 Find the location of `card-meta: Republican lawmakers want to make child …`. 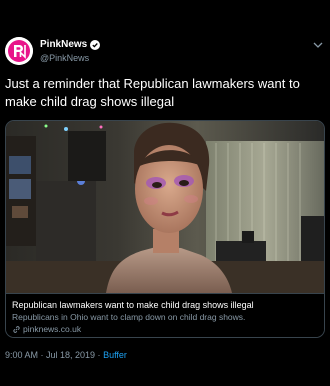

card-meta: Republican lawmakers want to make child … is located at coordinates (165, 315).